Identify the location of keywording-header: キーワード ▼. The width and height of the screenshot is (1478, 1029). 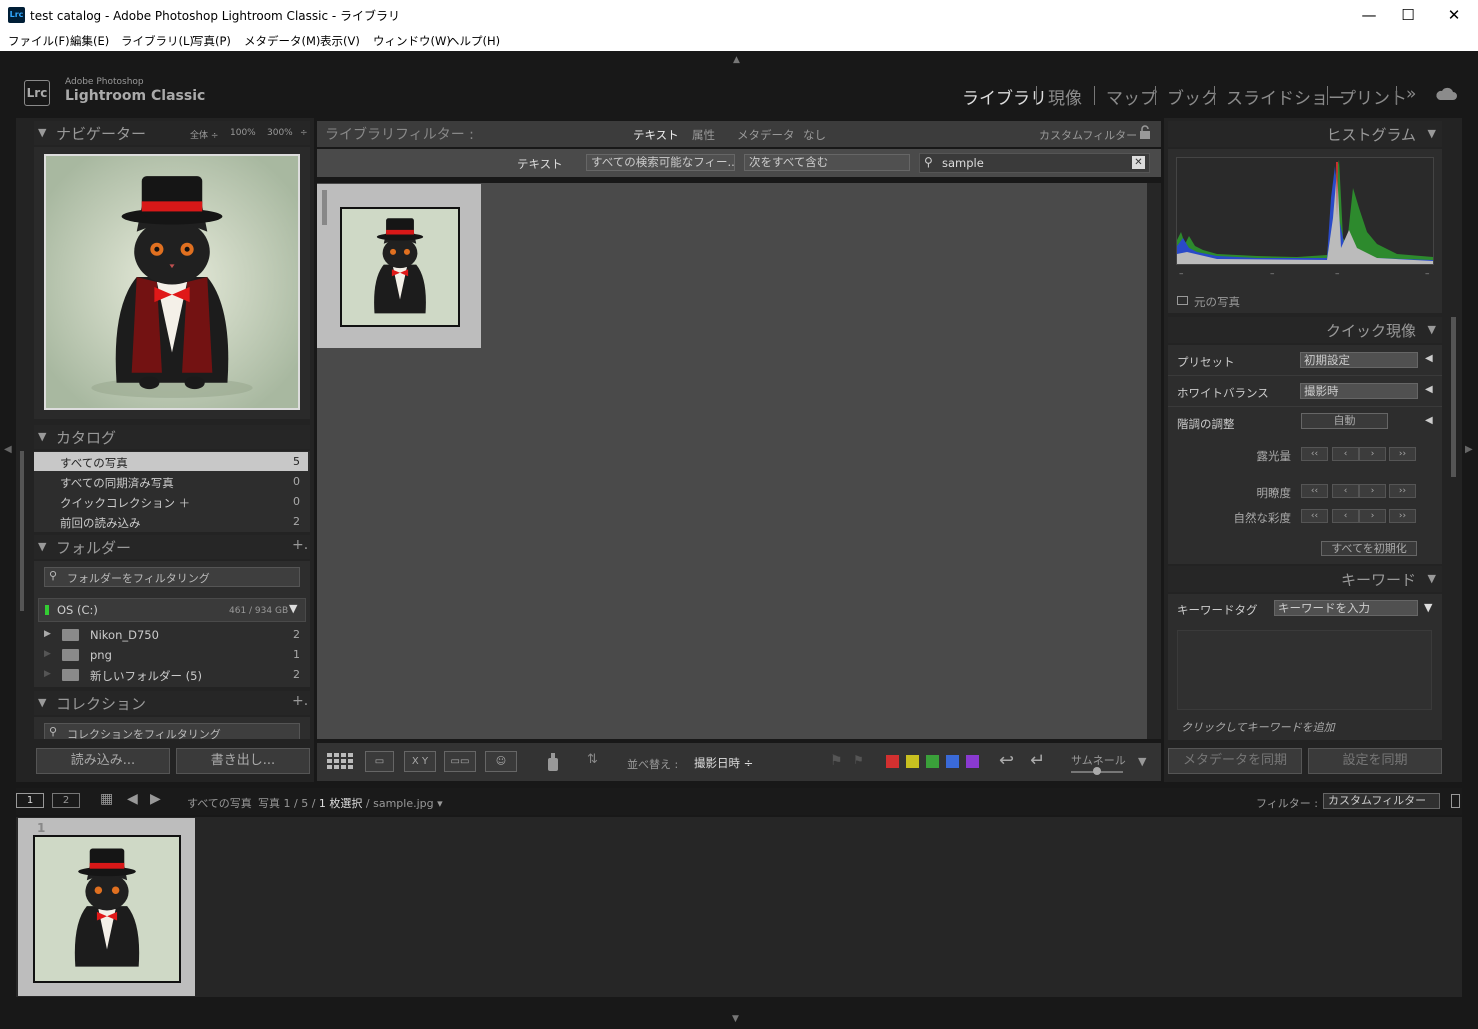
(1305, 579).